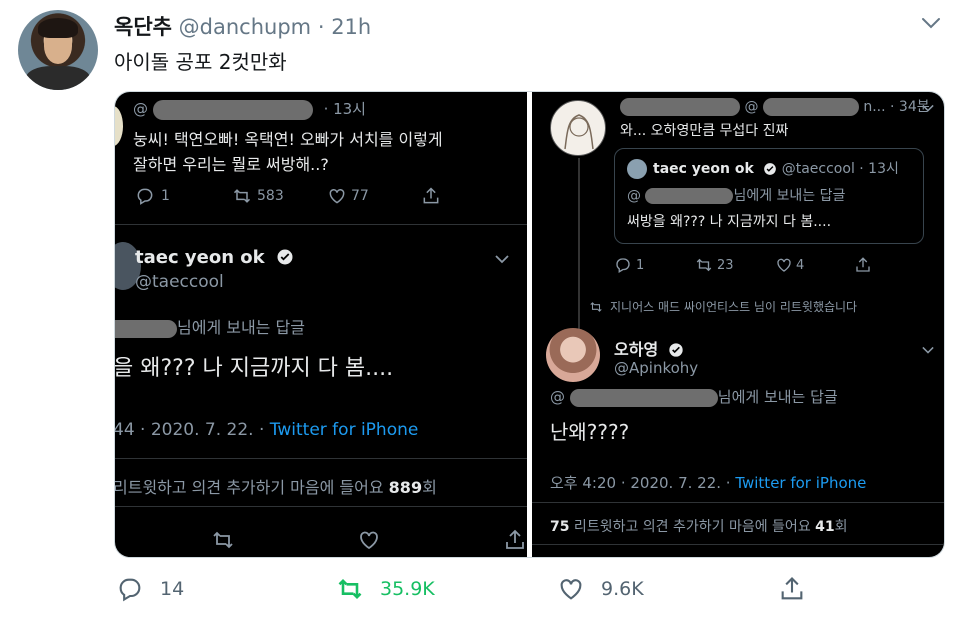 The height and width of the screenshot is (620, 960). What do you see at coordinates (58, 50) in the screenshot?
I see `author-avatar` at bounding box center [58, 50].